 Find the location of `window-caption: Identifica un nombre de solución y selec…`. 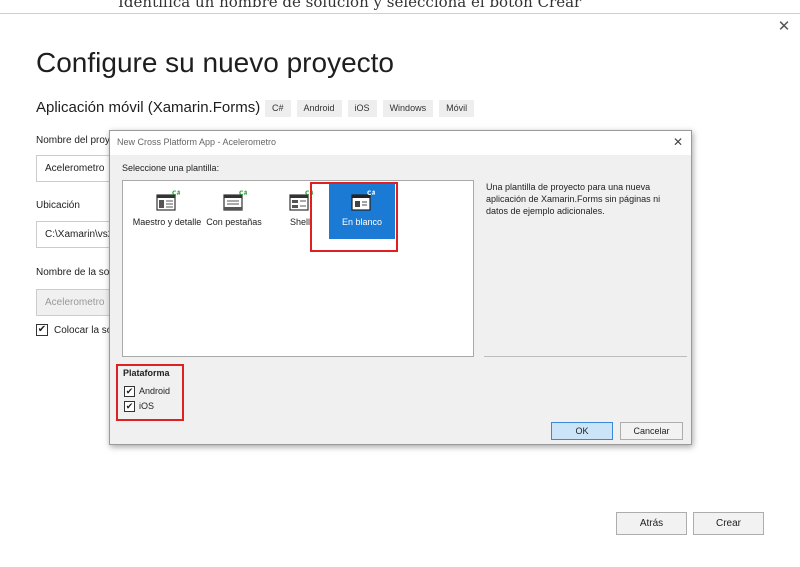

window-caption: Identifica un nombre de solución y selec… is located at coordinates (350, 5).